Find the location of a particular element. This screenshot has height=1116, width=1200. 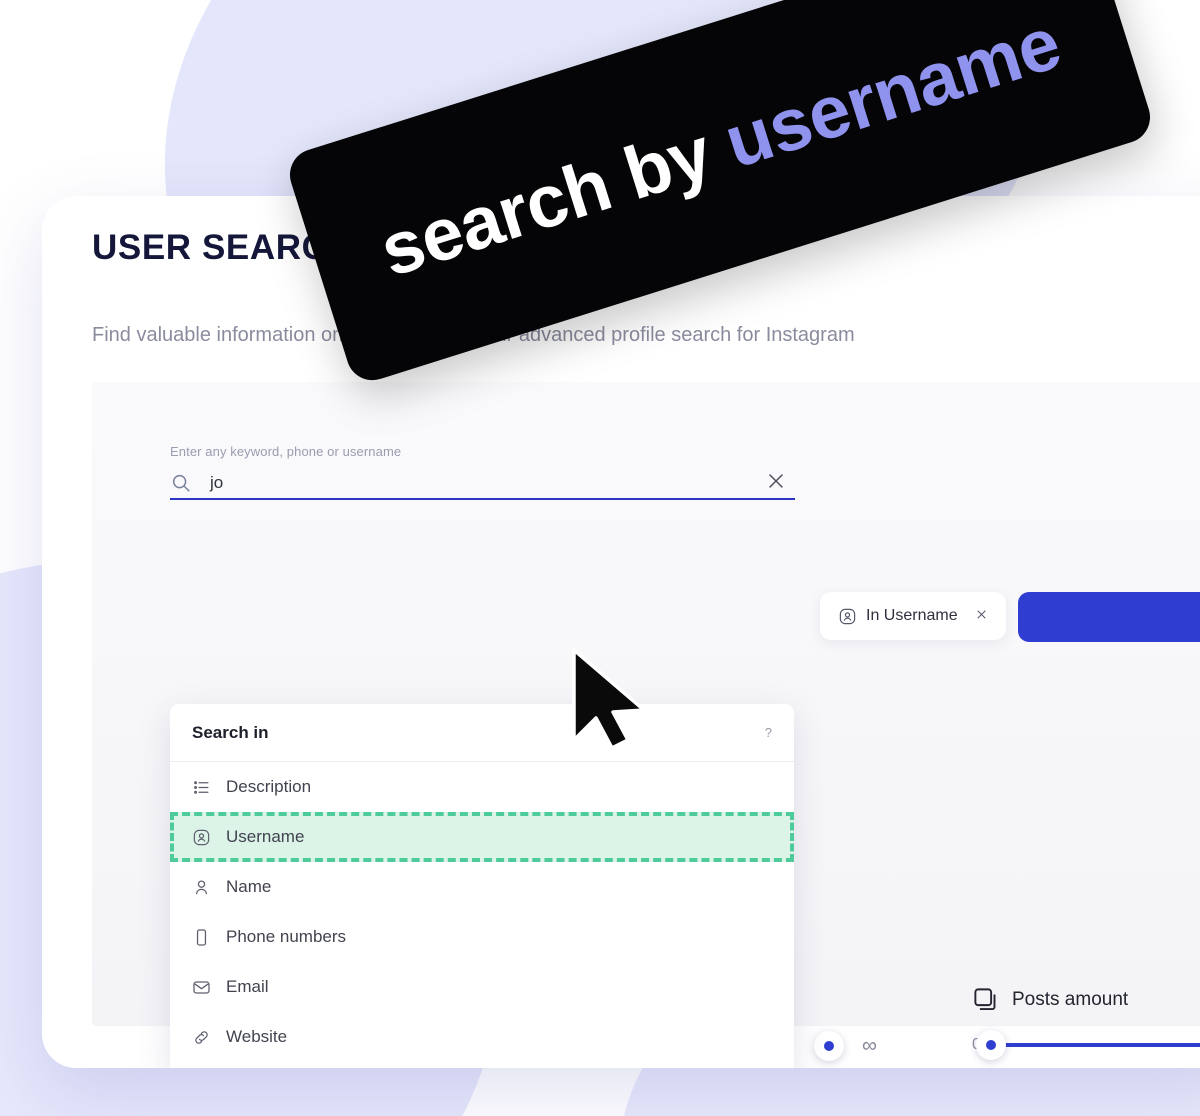

posts-amount-slider-track is located at coordinates (1087, 1045).